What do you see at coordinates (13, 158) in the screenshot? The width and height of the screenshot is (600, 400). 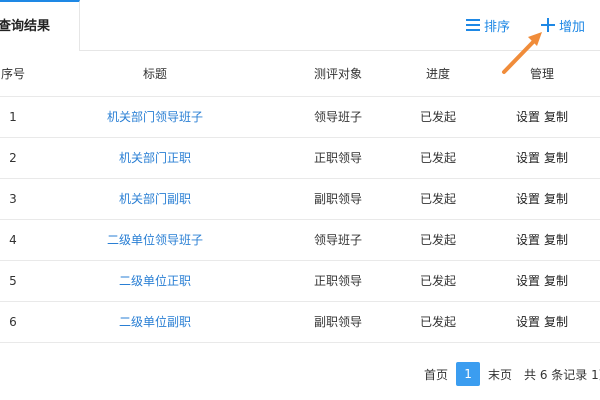 I see `cell-seq: 2` at bounding box center [13, 158].